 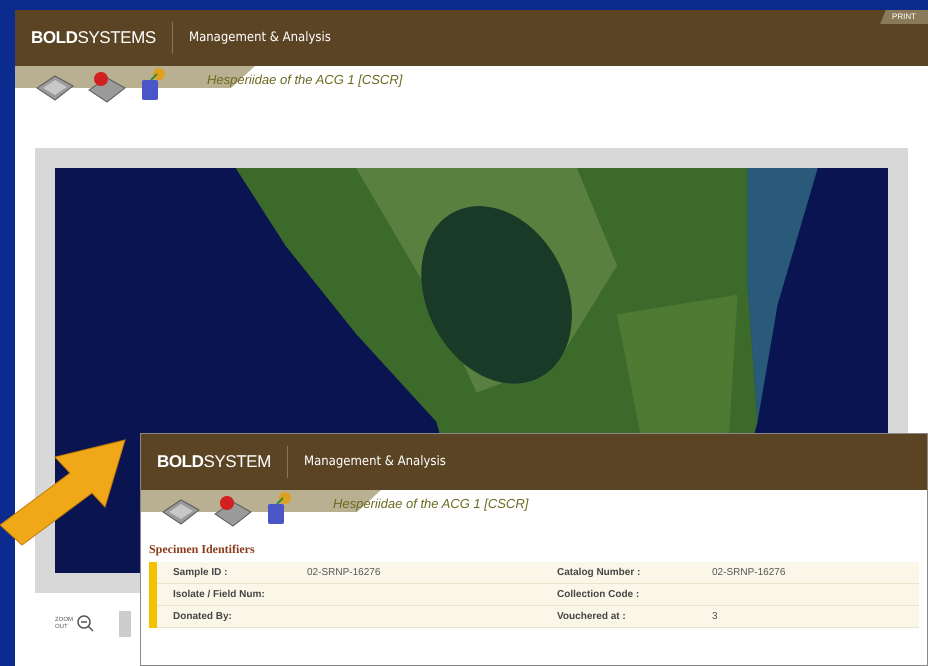 I want to click on field-label: Sample ID :, so click(x=200, y=573).